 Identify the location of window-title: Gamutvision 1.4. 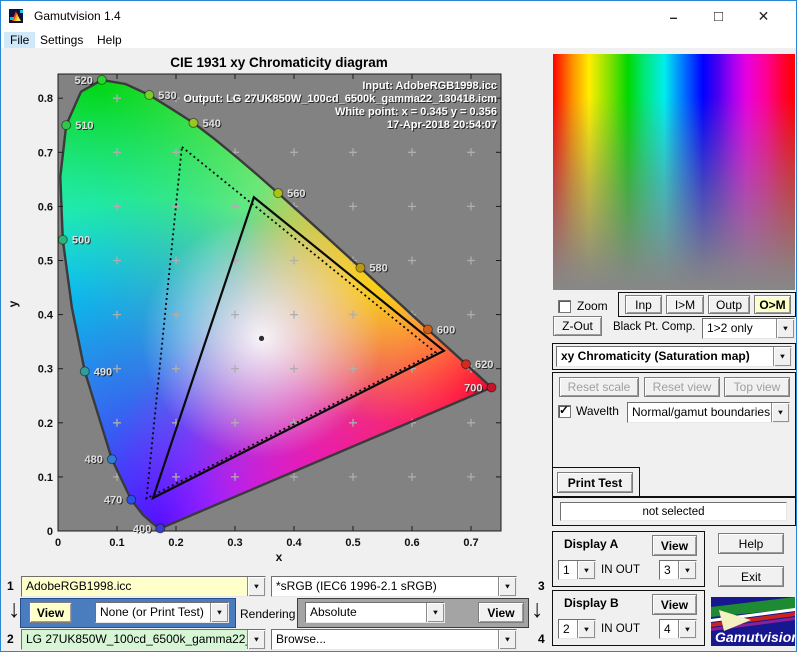
(77, 16).